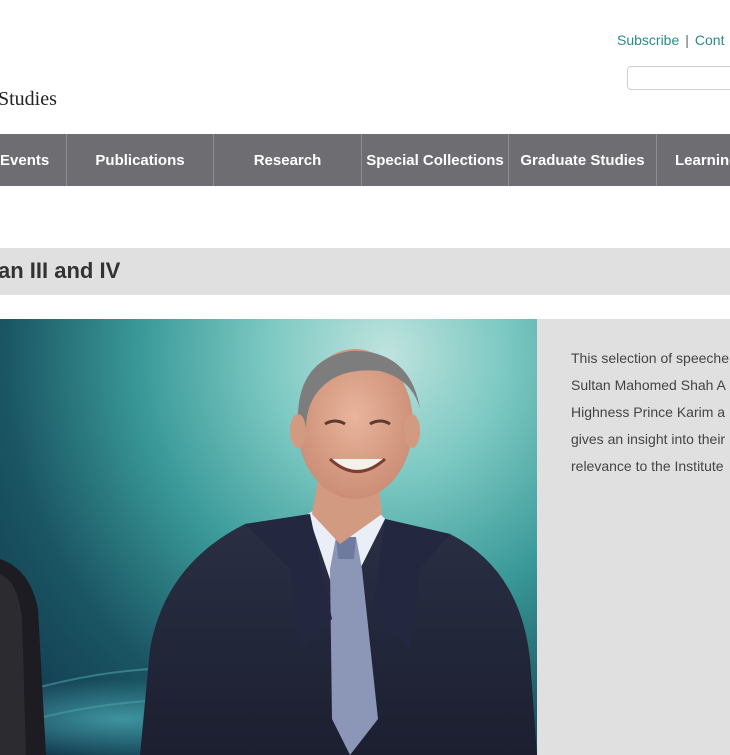  I want to click on description-line: relevance to the Institute, so click(647, 466).